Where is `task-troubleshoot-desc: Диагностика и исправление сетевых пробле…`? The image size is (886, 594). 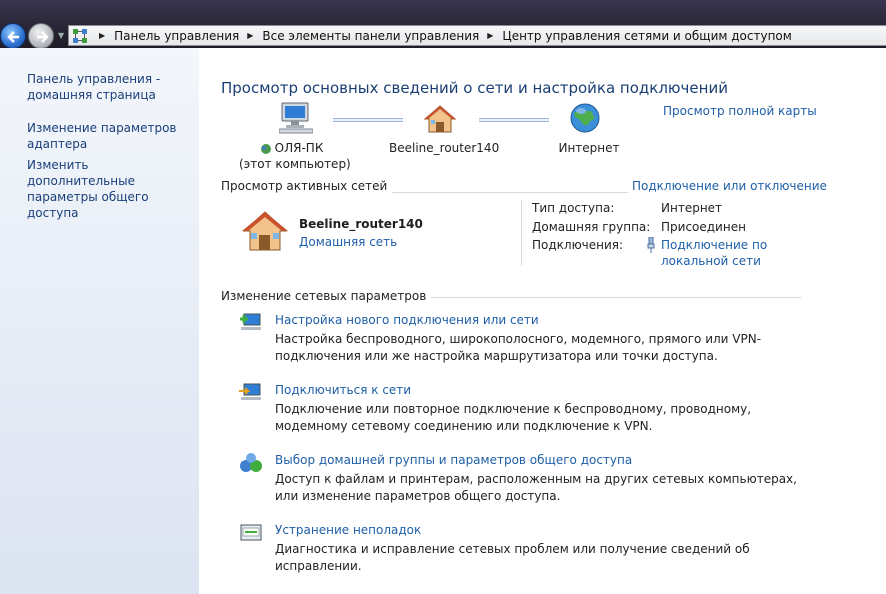
task-troubleshoot-desc: Диагностика и исправление сетевых пробле… is located at coordinates (512, 557).